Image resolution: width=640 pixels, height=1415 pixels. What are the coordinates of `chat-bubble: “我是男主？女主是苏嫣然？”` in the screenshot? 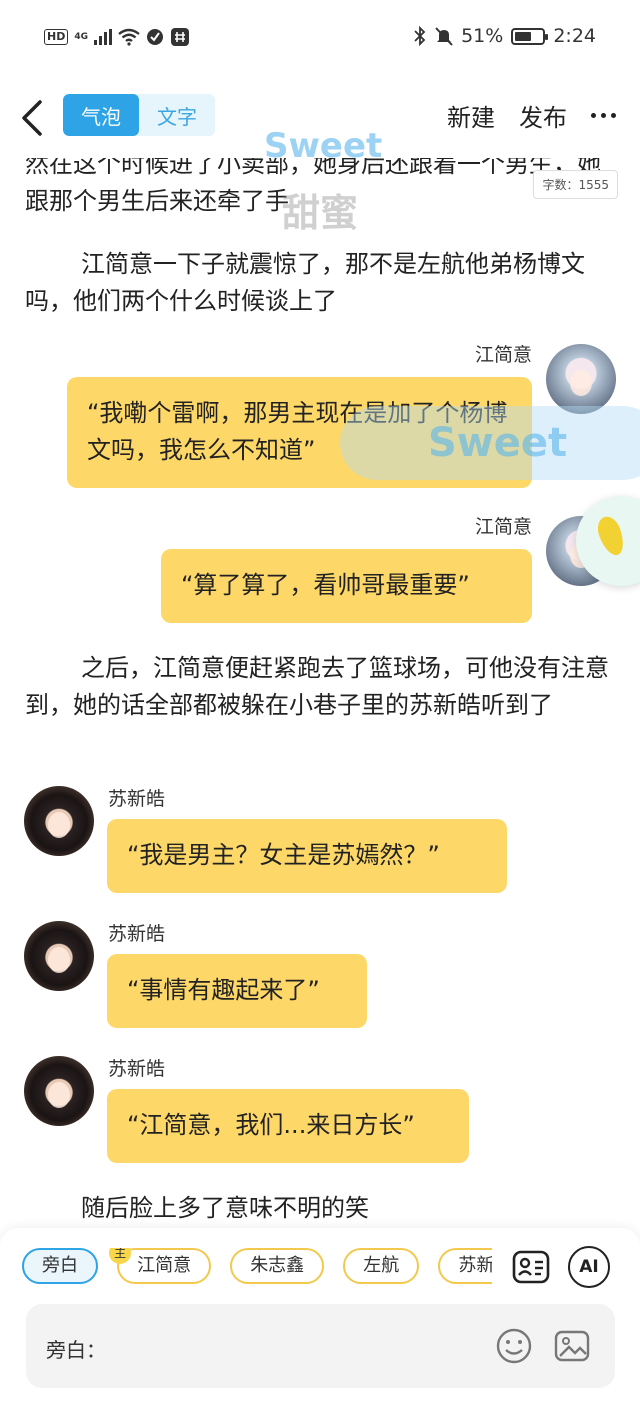 It's located at (307, 856).